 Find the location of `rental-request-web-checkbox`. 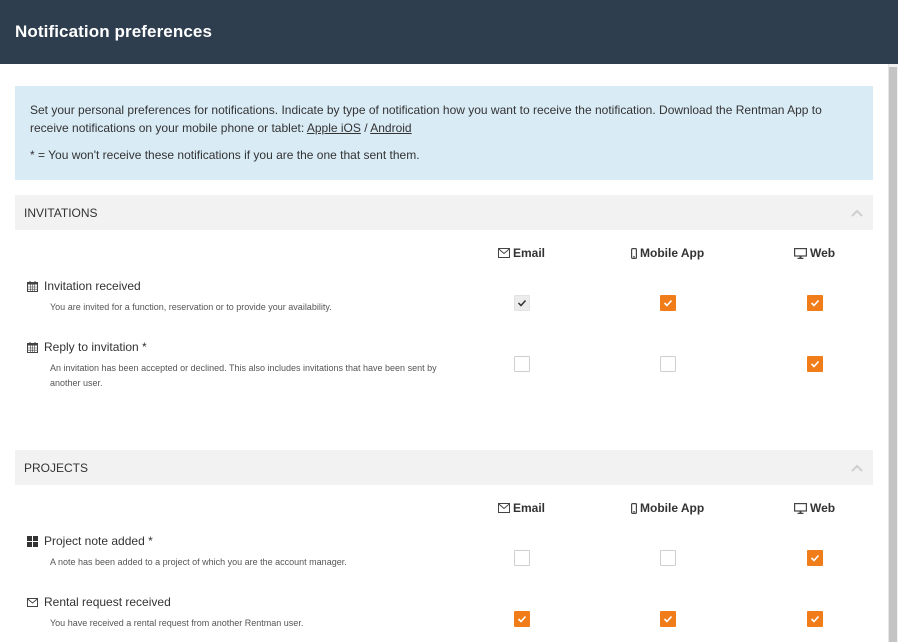

rental-request-web-checkbox is located at coordinates (815, 619).